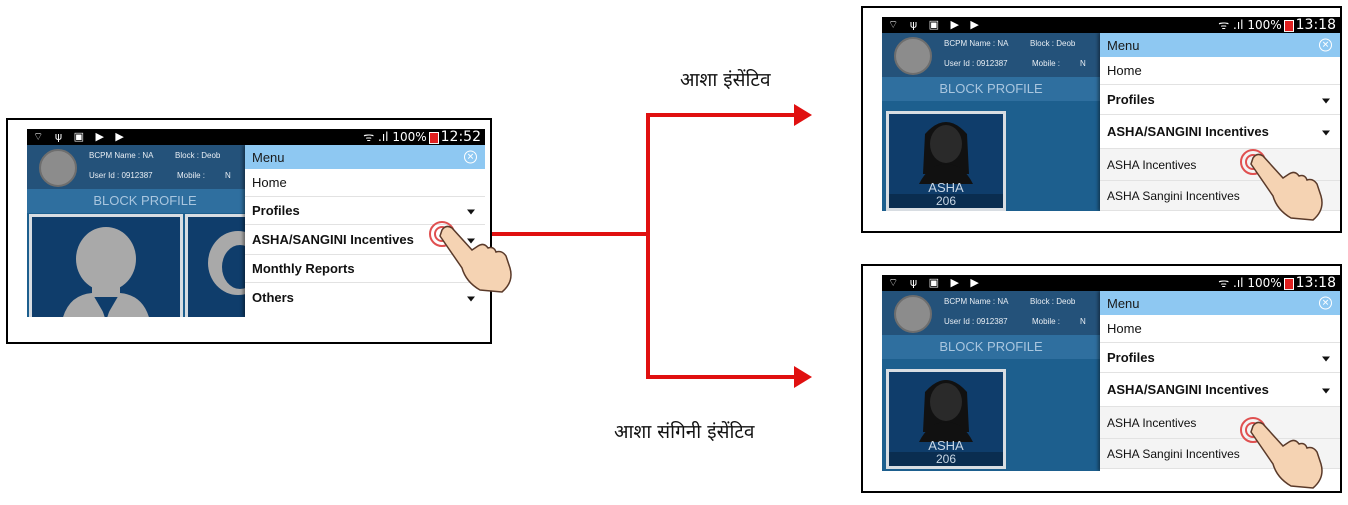  What do you see at coordinates (723, 306) in the screenshot?
I see `arrow-to-sangini-incentives` at bounding box center [723, 306].